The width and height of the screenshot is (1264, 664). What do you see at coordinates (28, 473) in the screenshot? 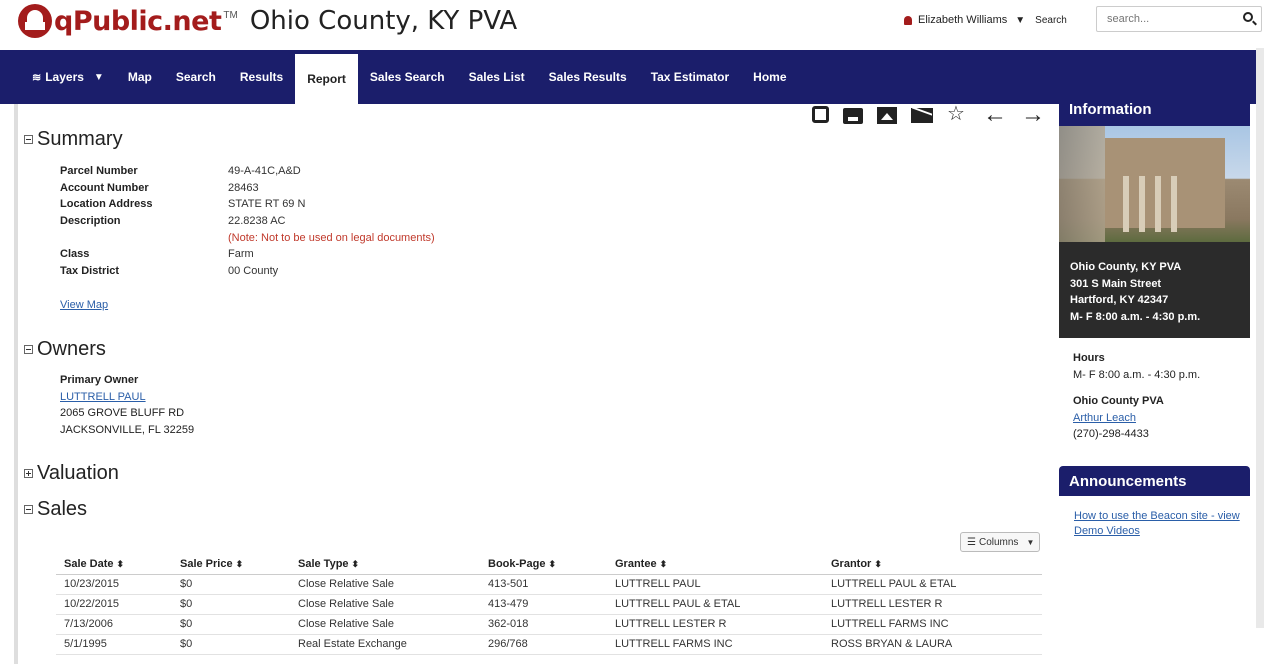
I see `expand-icon` at bounding box center [28, 473].